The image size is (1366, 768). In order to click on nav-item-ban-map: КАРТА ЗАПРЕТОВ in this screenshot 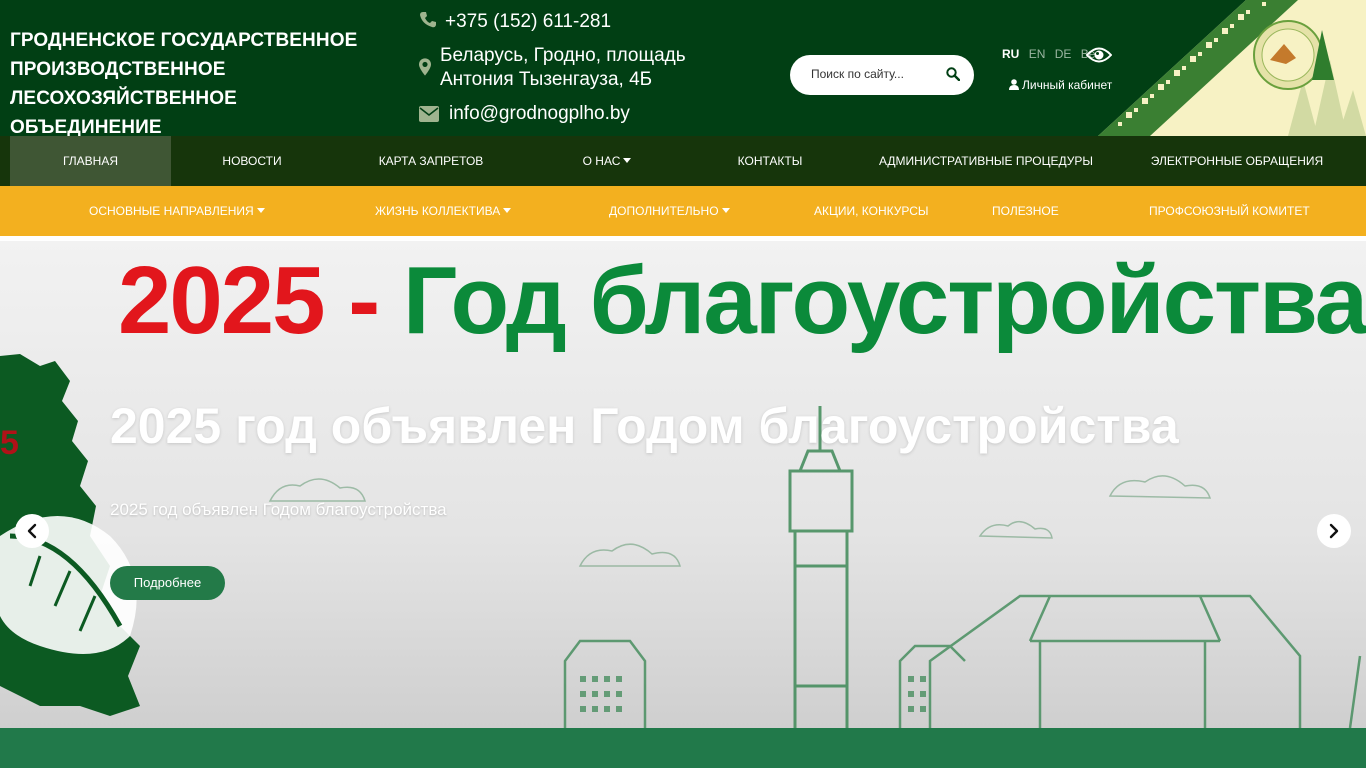, I will do `click(431, 161)`.